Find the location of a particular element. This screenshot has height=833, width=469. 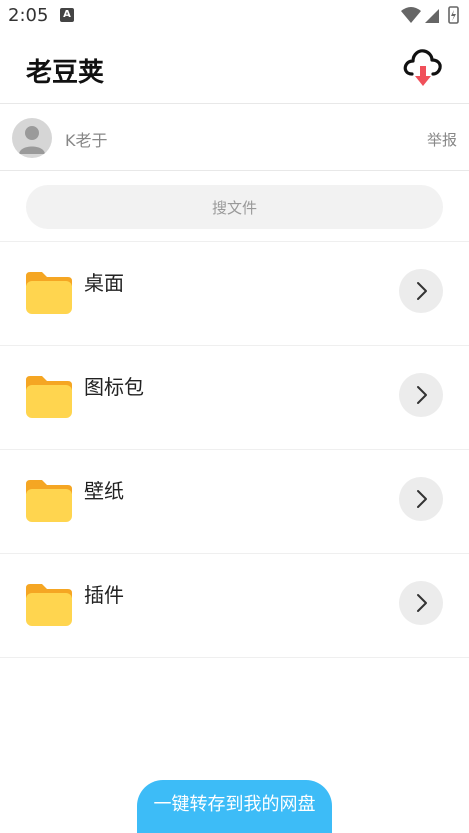

search-input: 搜文件 is located at coordinates (234, 207).